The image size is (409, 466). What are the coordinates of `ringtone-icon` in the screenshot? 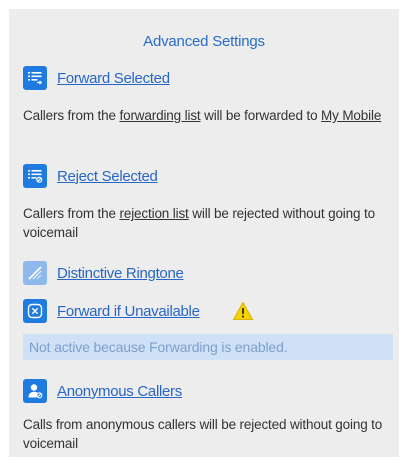 It's located at (35, 273).